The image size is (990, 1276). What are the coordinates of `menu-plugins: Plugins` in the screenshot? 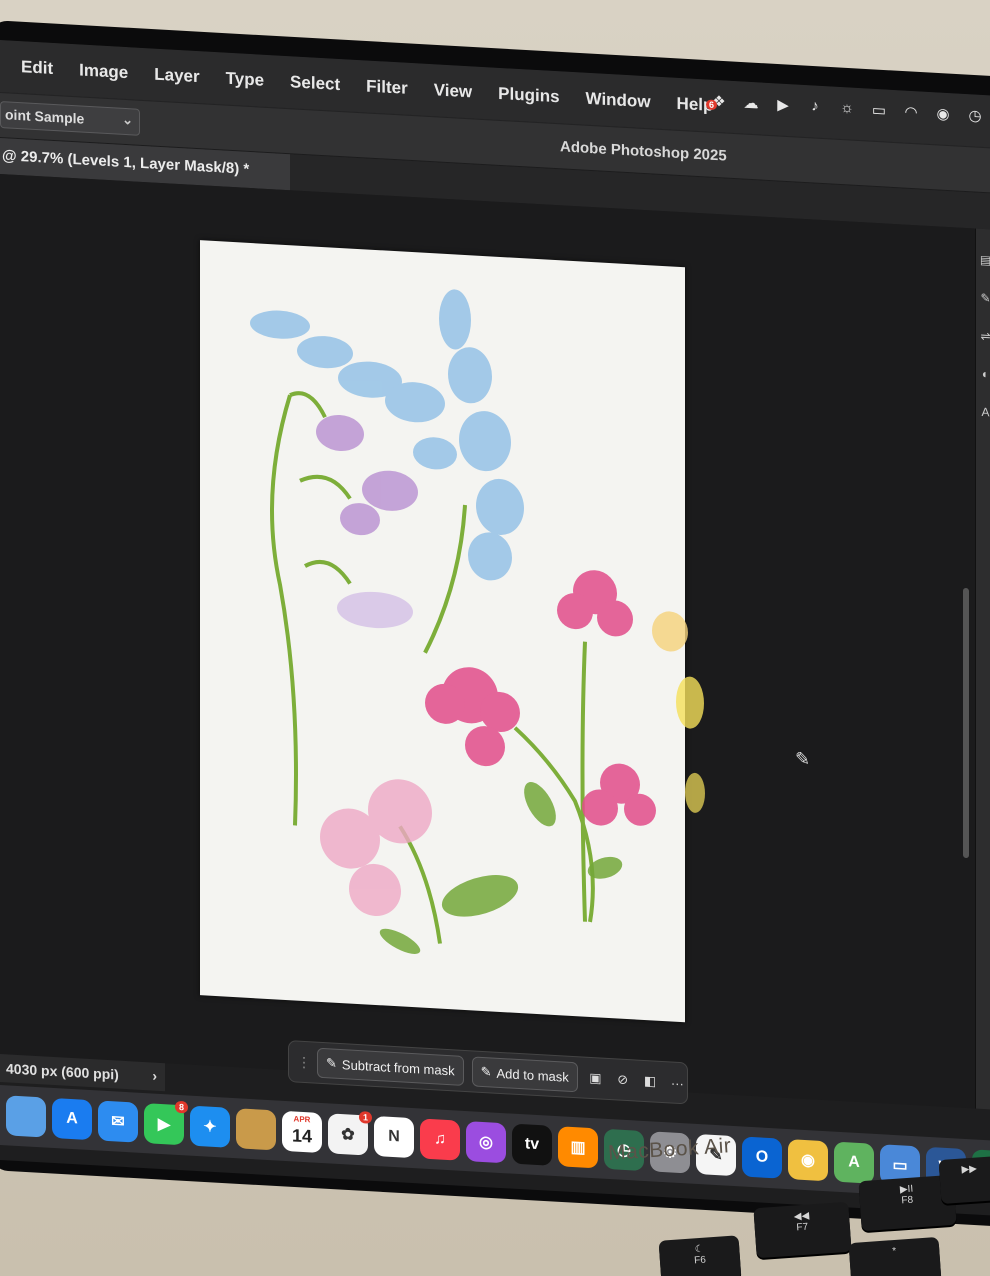 It's located at (528, 95).